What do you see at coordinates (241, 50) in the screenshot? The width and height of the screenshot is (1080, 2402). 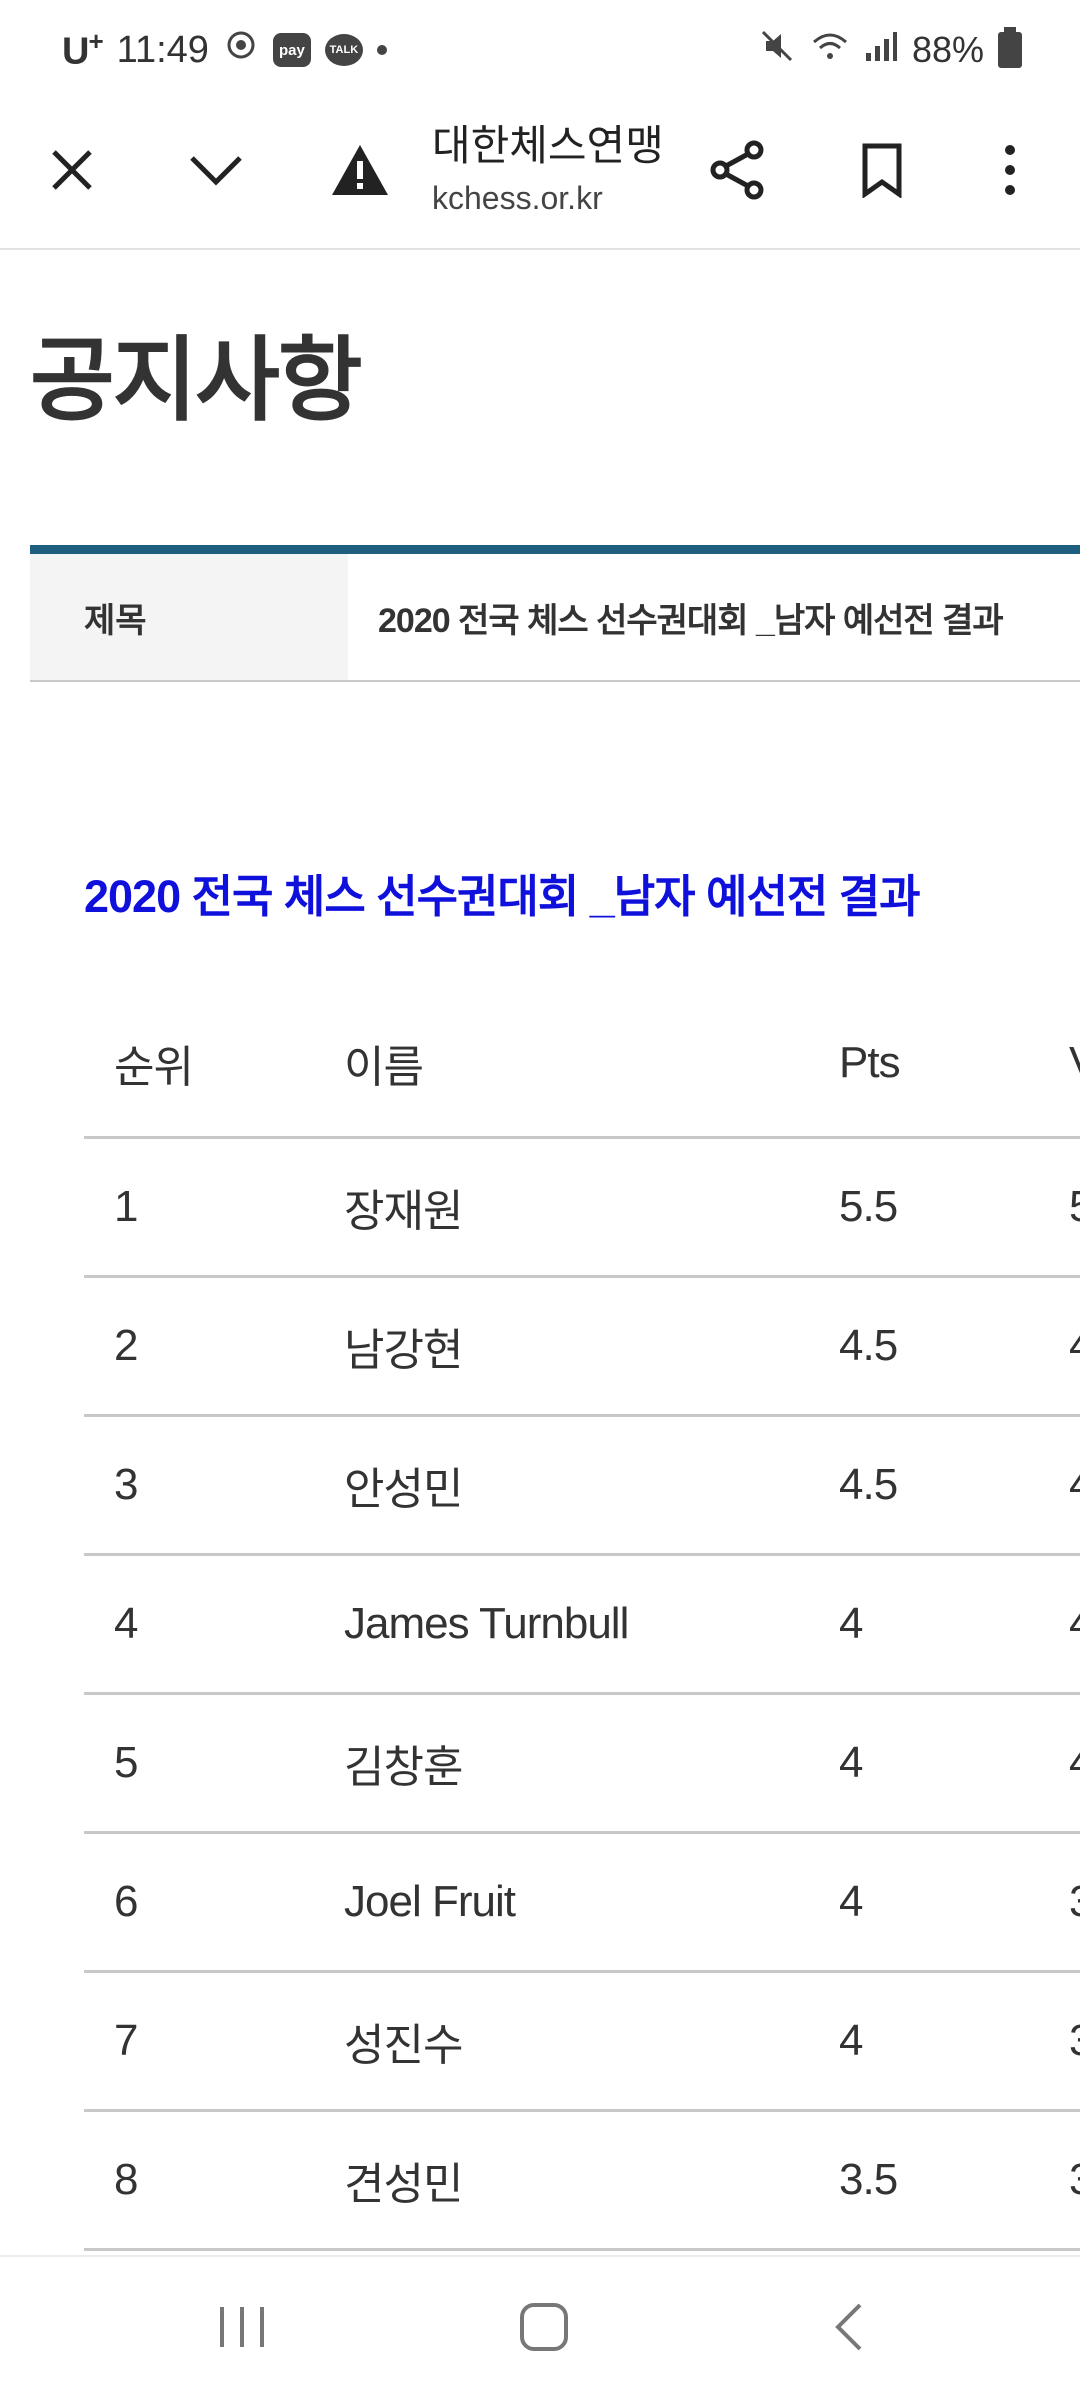 I see `notification-app-icon` at bounding box center [241, 50].